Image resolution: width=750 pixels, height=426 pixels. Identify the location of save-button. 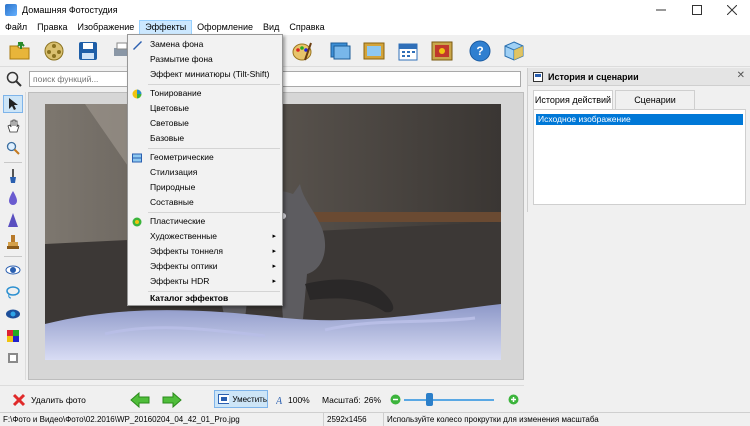
(88, 51).